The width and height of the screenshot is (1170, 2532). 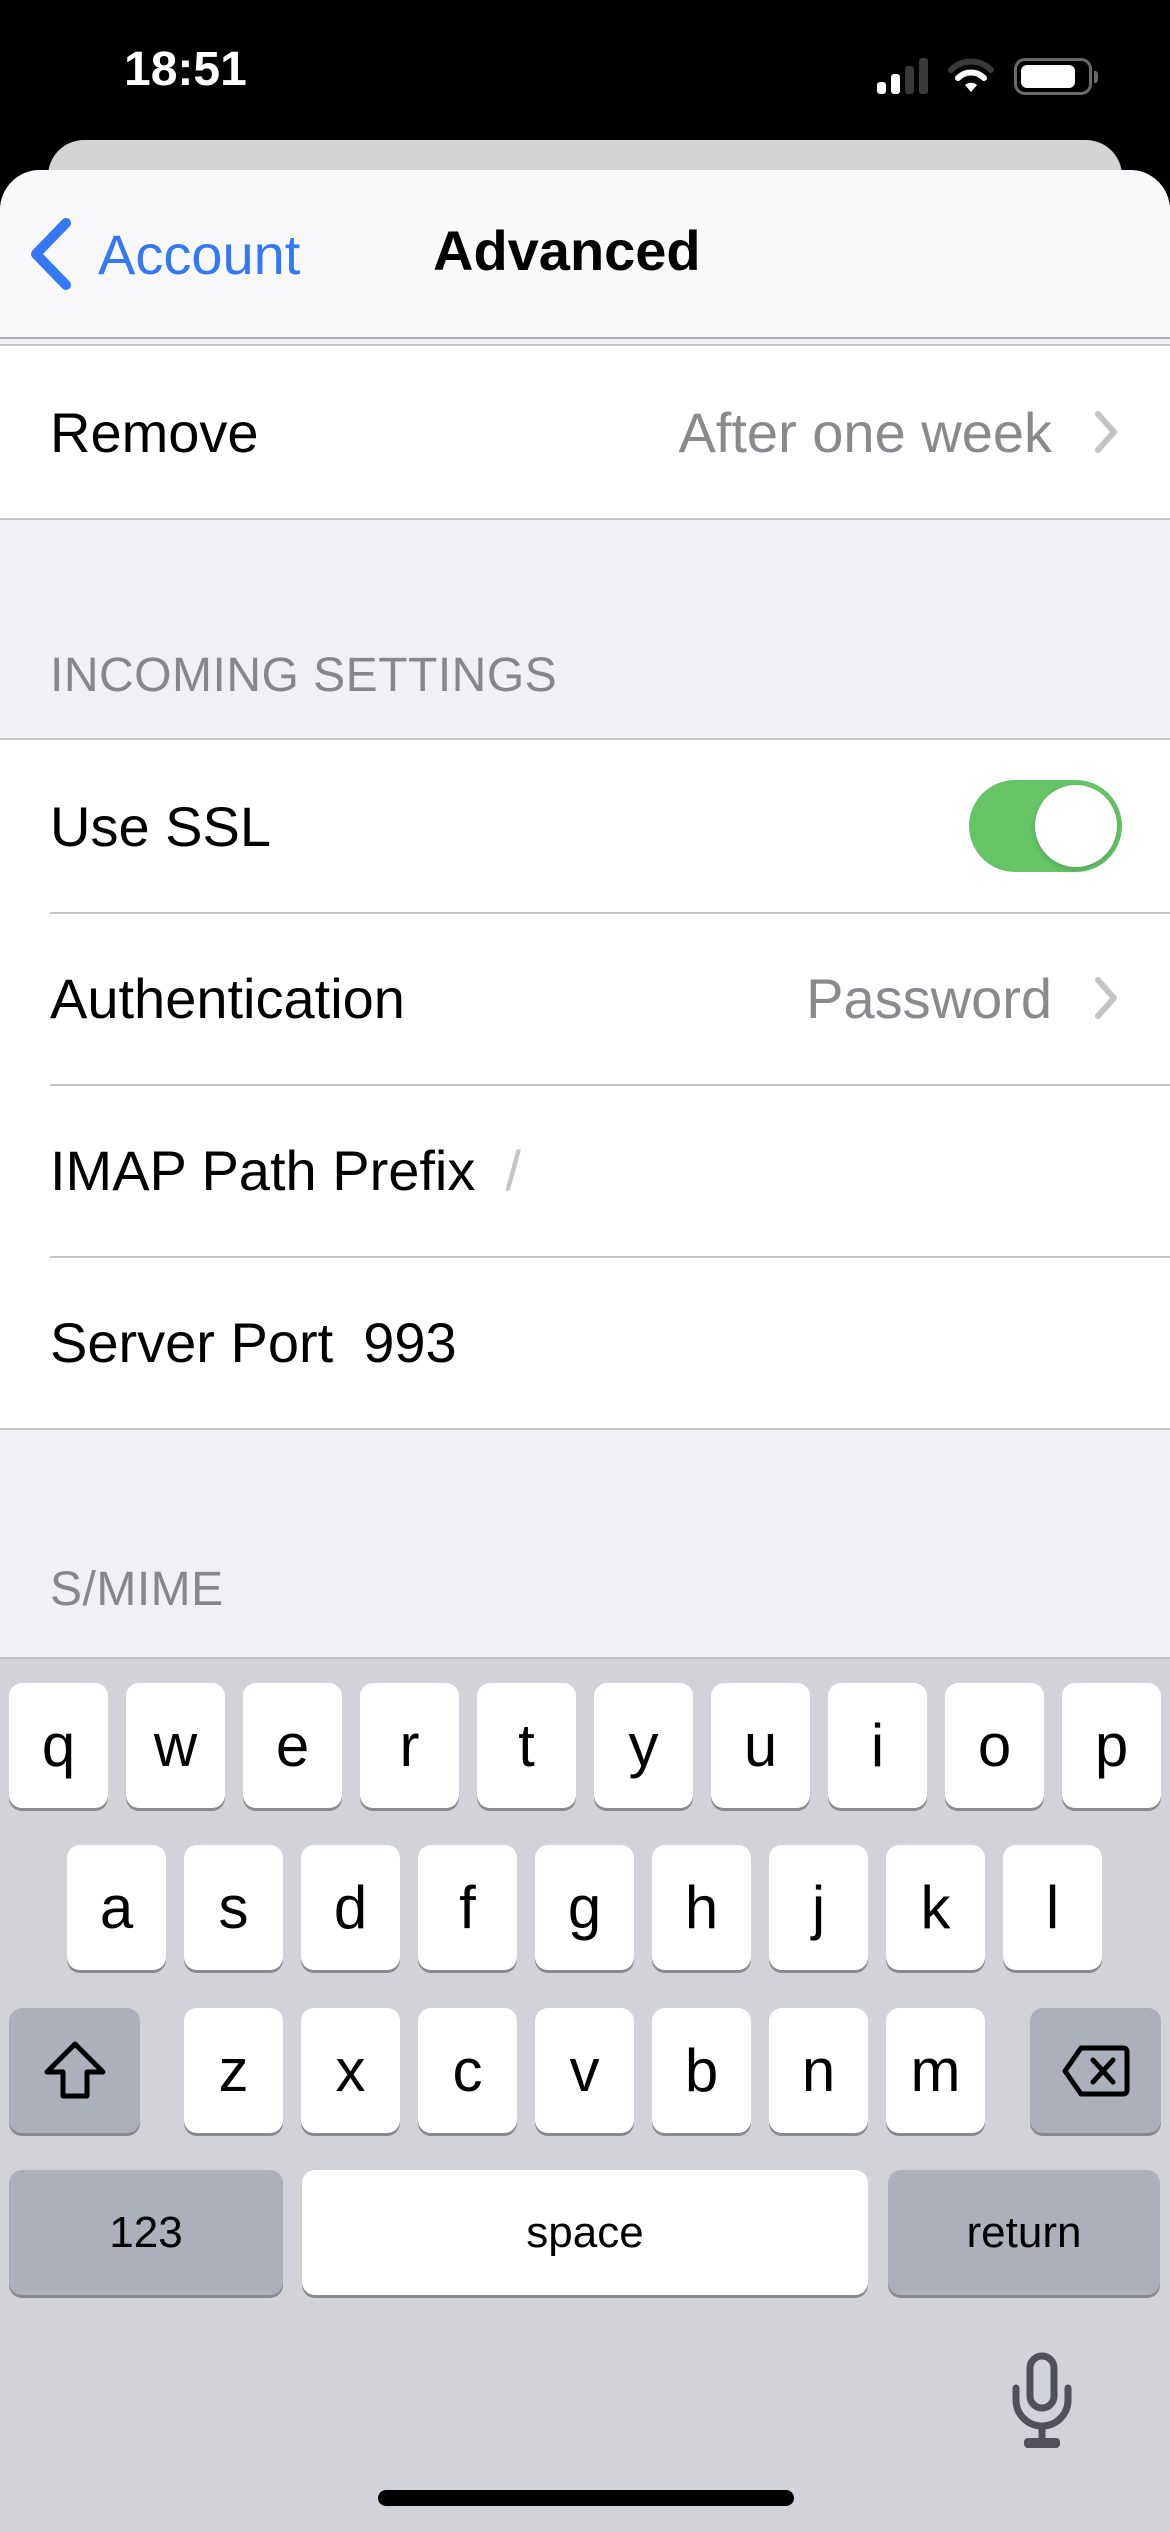 What do you see at coordinates (350, 1907) in the screenshot?
I see `key-d: d` at bounding box center [350, 1907].